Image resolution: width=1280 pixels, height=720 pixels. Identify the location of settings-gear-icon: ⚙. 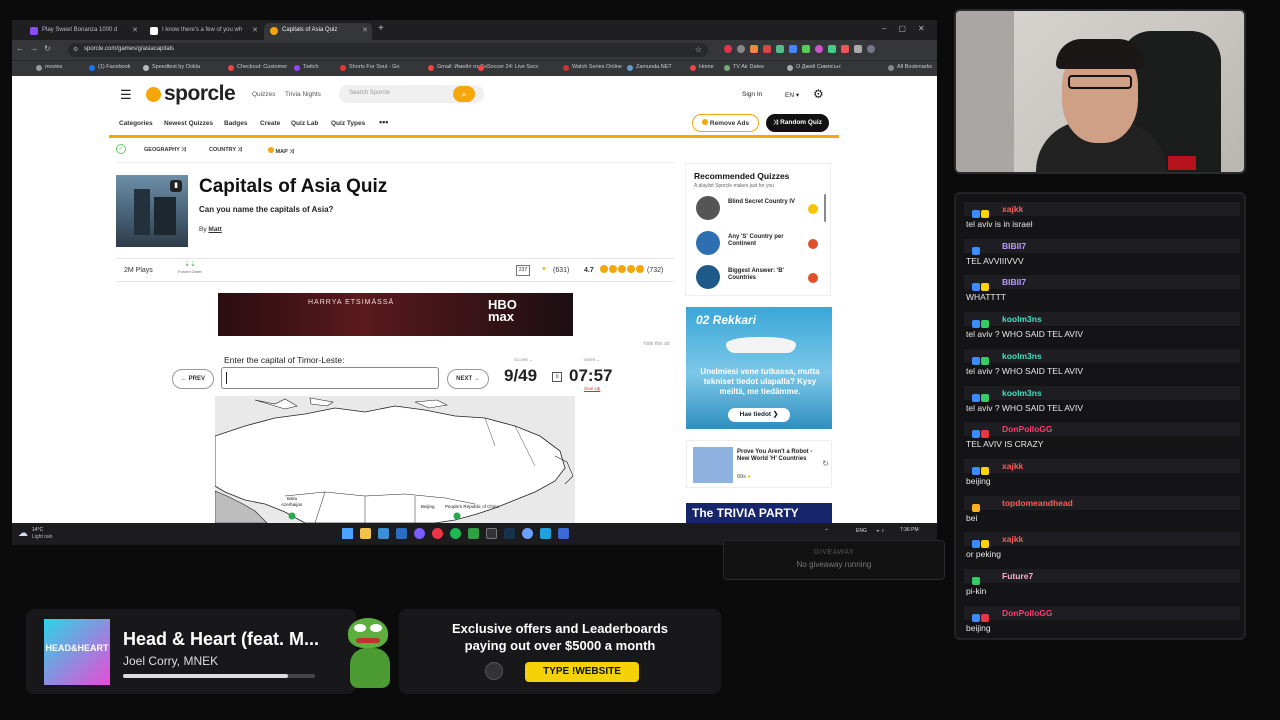
(818, 94).